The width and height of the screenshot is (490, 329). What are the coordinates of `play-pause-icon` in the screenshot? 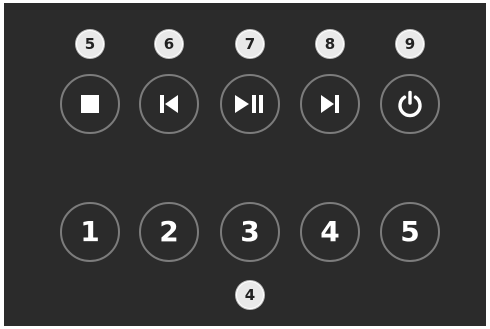 It's located at (249, 104).